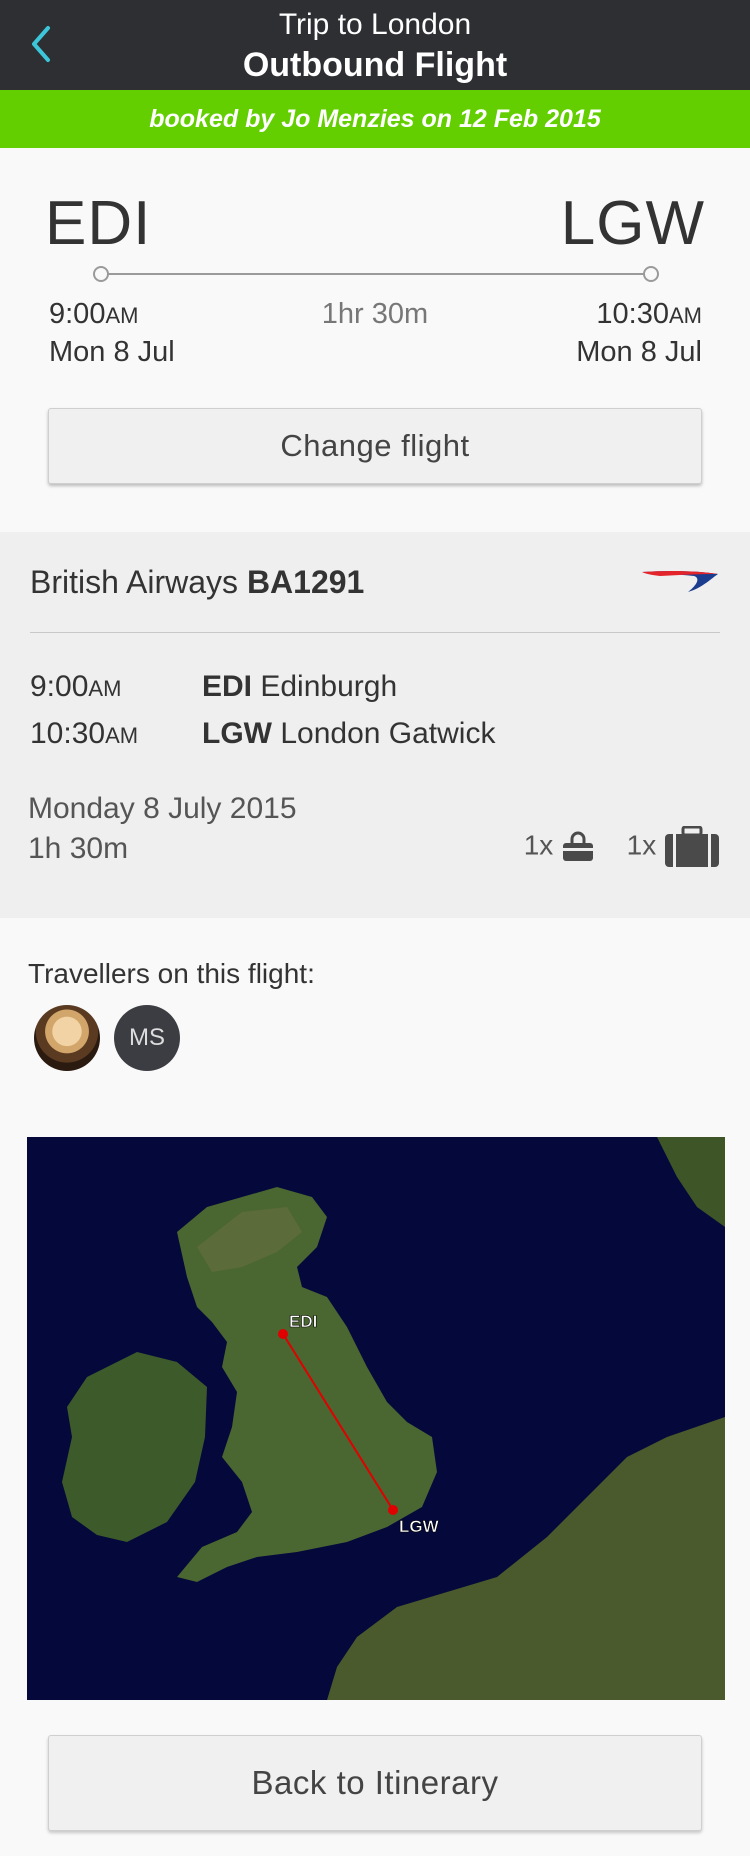 The height and width of the screenshot is (1856, 750). I want to click on departure-leg: 9:00AM EDI Edinburgh, so click(214, 686).